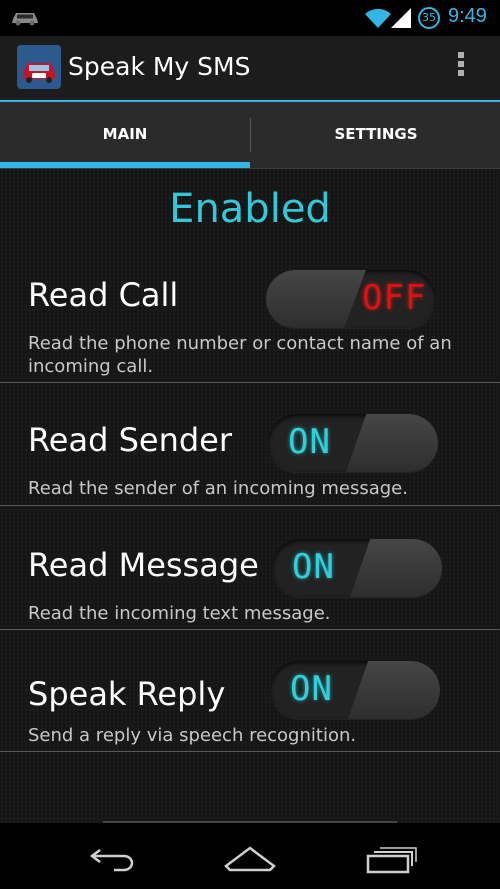 The height and width of the screenshot is (889, 500). Describe the element at coordinates (143, 565) in the screenshot. I see `read-message-label: Read Message` at that location.